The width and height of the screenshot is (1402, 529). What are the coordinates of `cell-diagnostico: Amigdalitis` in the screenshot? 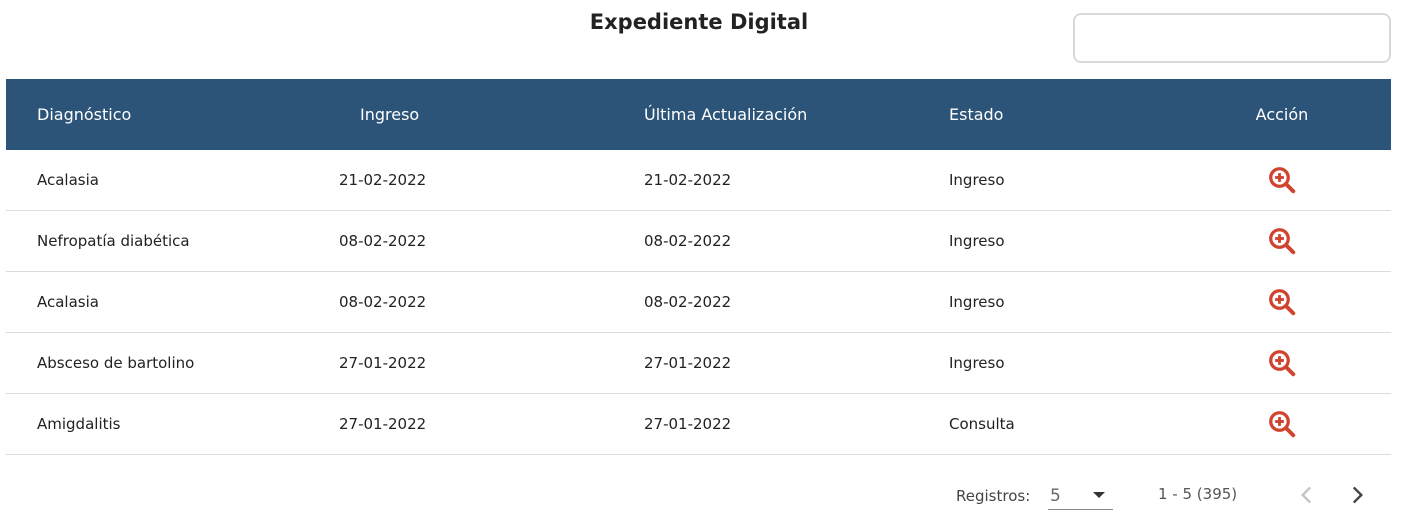 It's located at (79, 424).